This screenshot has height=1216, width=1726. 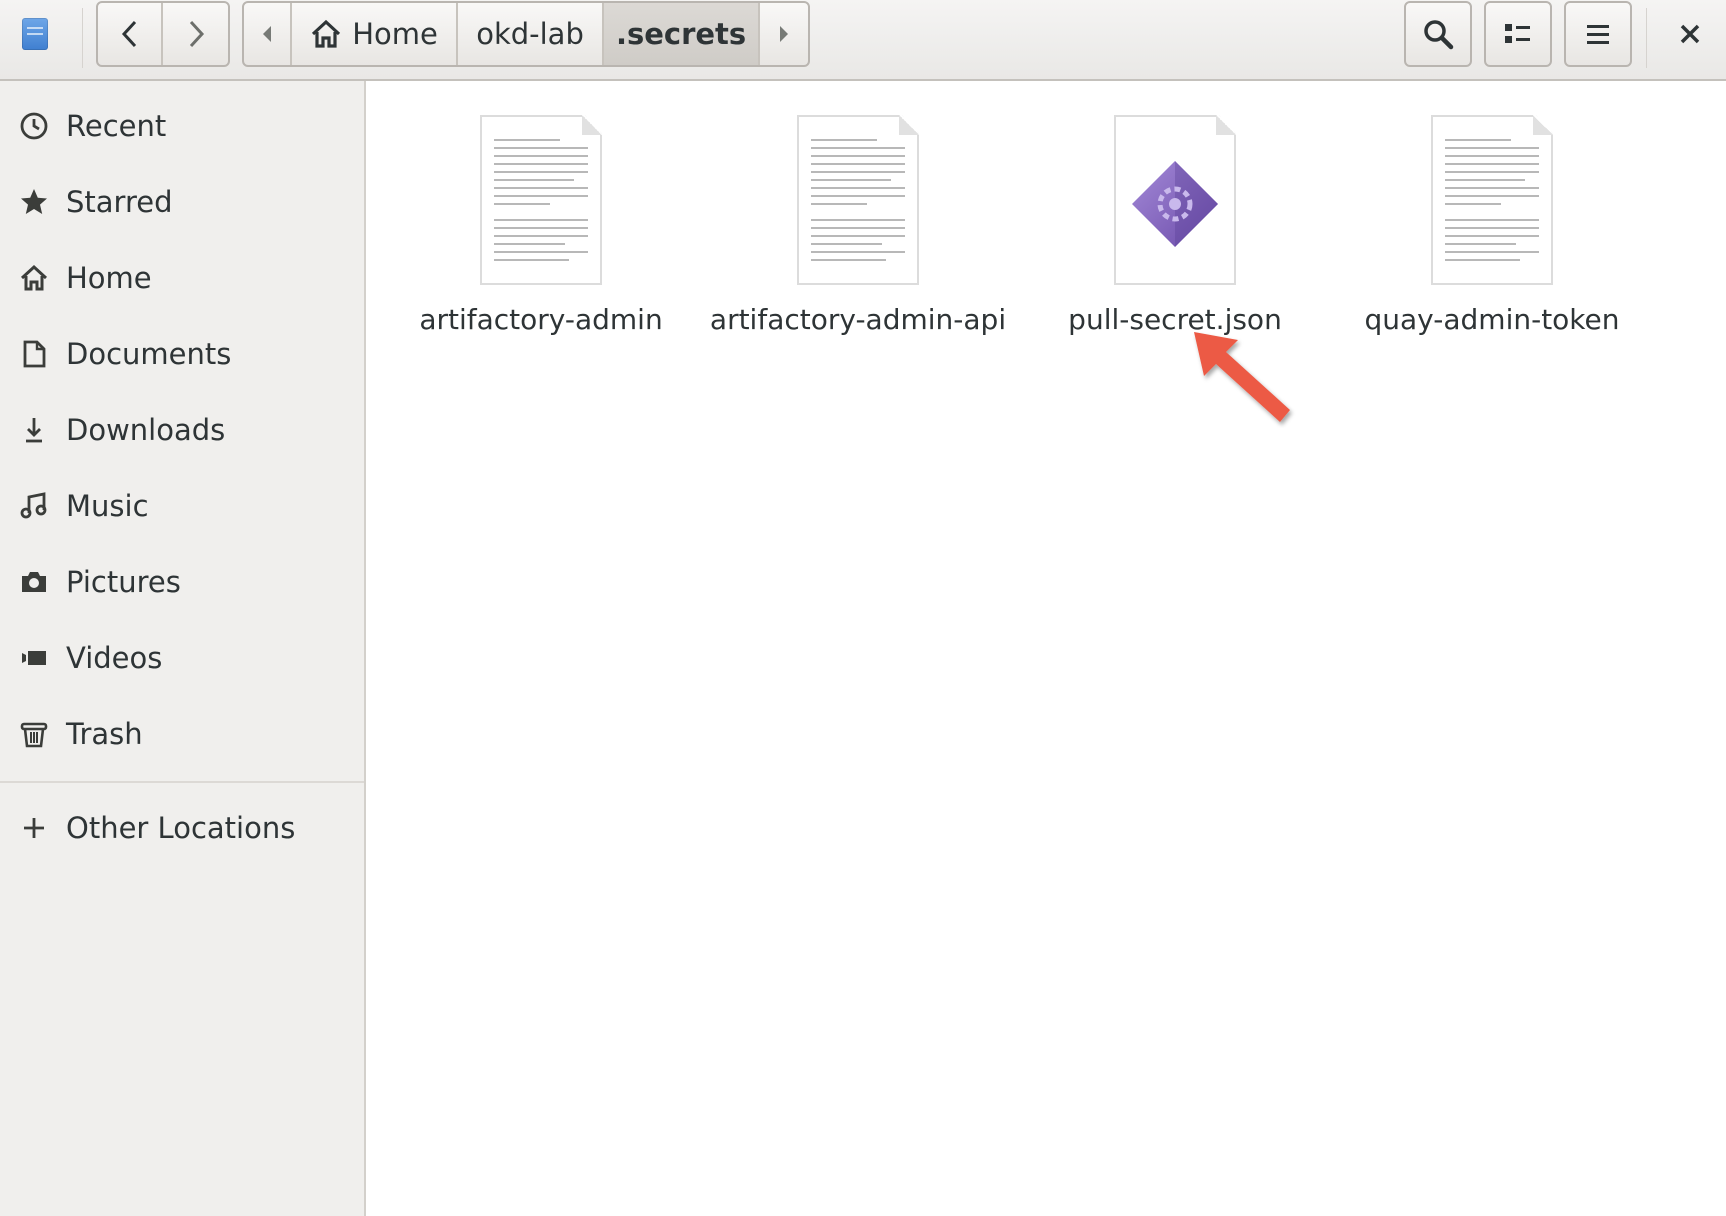 I want to click on camera-icon, so click(x=34, y=582).